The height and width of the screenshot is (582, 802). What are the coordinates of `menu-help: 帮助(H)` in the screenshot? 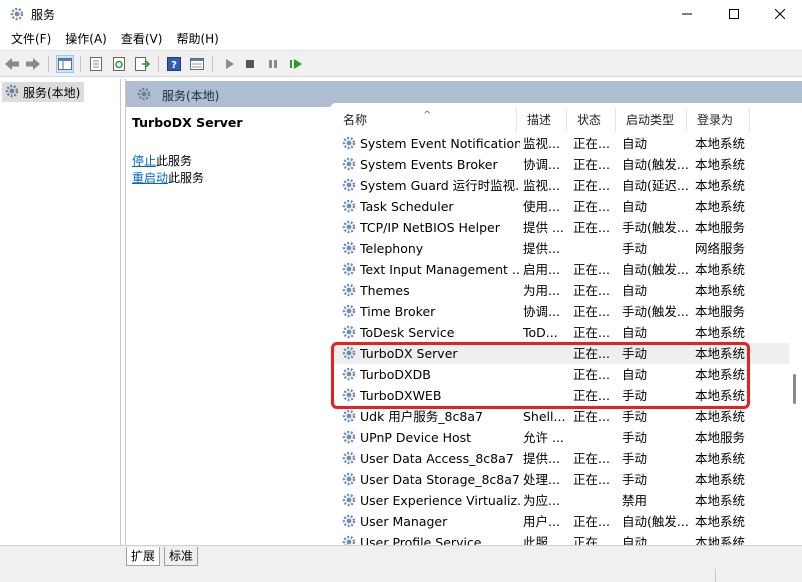 It's located at (197, 39).